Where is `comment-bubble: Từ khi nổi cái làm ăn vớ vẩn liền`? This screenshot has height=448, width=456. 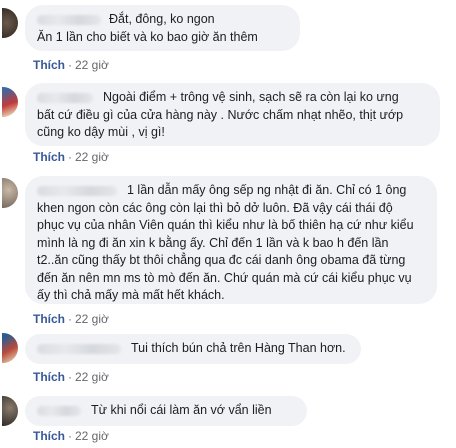 comment-bubble: Từ khi nổi cái làm ăn vớ vẩn liền is located at coordinates (166, 411).